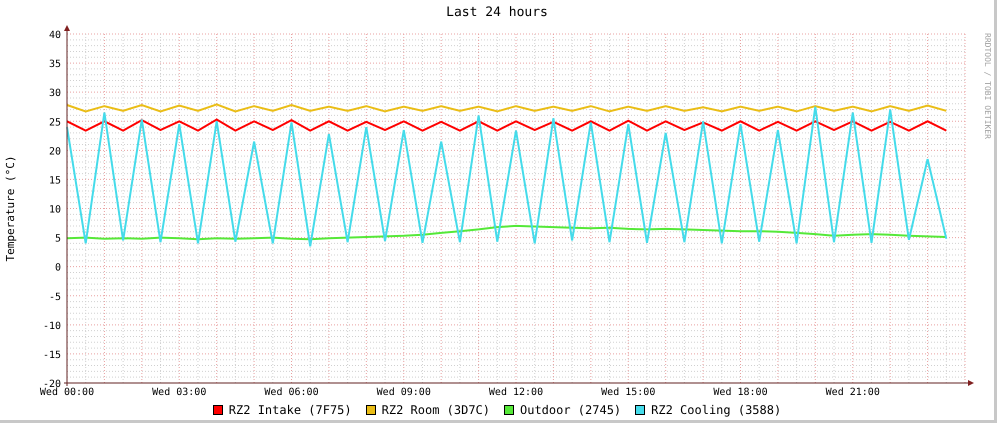 This screenshot has height=423, width=997. What do you see at coordinates (57, 239) in the screenshot?
I see `y-tick-label: 5` at bounding box center [57, 239].